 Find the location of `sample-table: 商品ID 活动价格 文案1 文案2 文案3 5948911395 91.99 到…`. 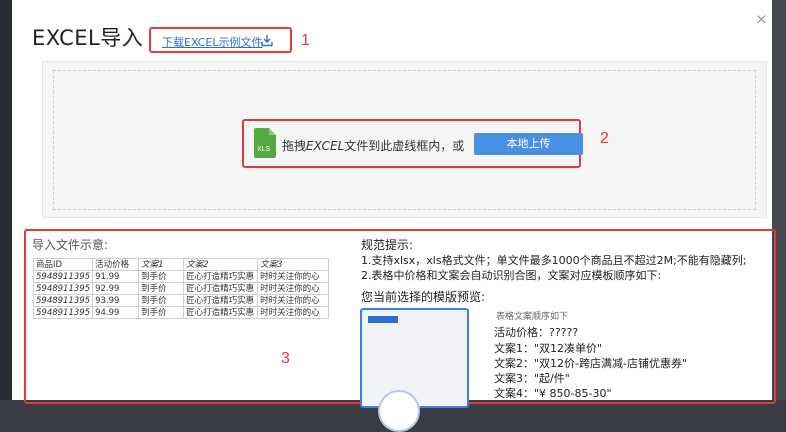

sample-table: 商品ID 活动价格 文案1 文案2 文案3 5948911395 91.99 到… is located at coordinates (181, 288).